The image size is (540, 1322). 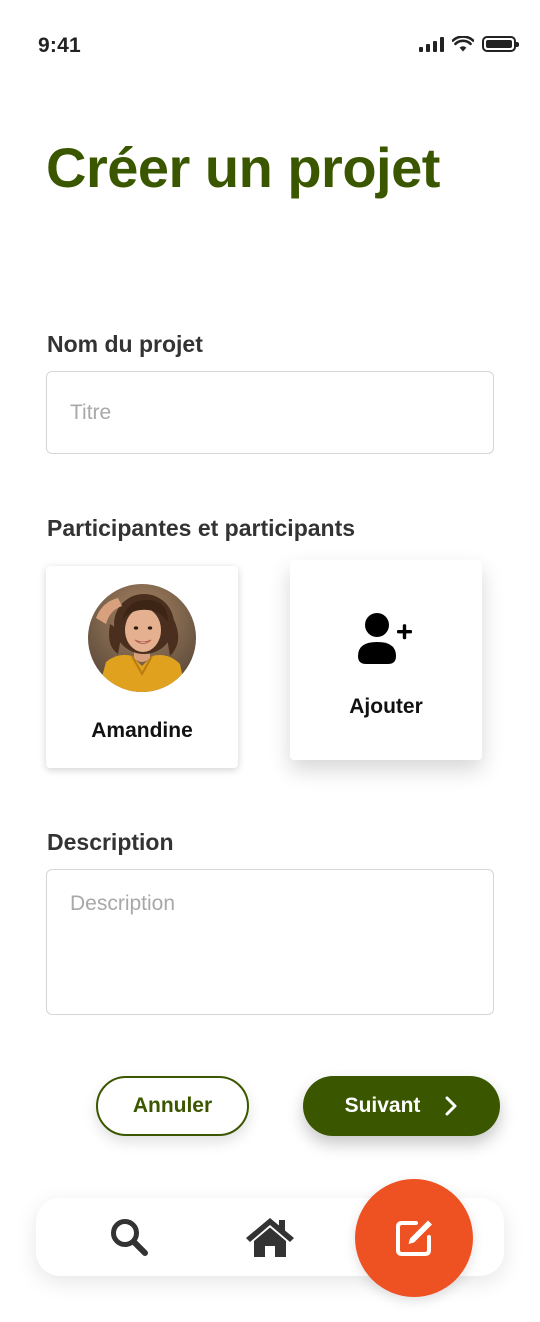 I want to click on search-icon, so click(x=129, y=1237).